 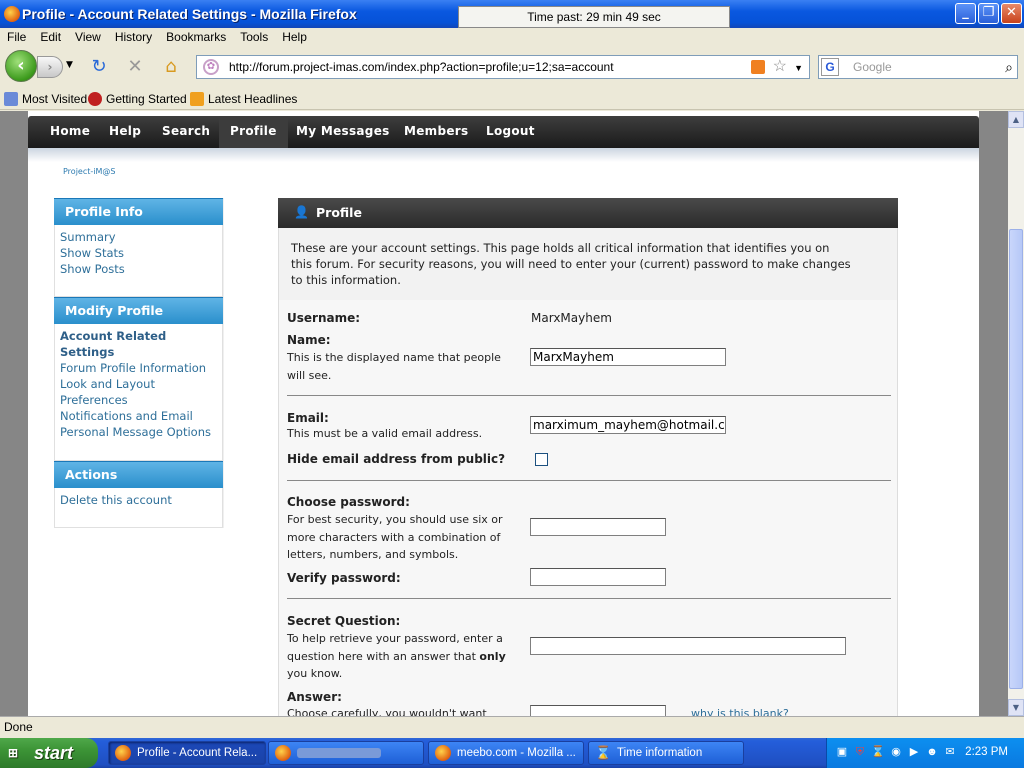 What do you see at coordinates (988, 13) in the screenshot?
I see `restore-button: ❐` at bounding box center [988, 13].